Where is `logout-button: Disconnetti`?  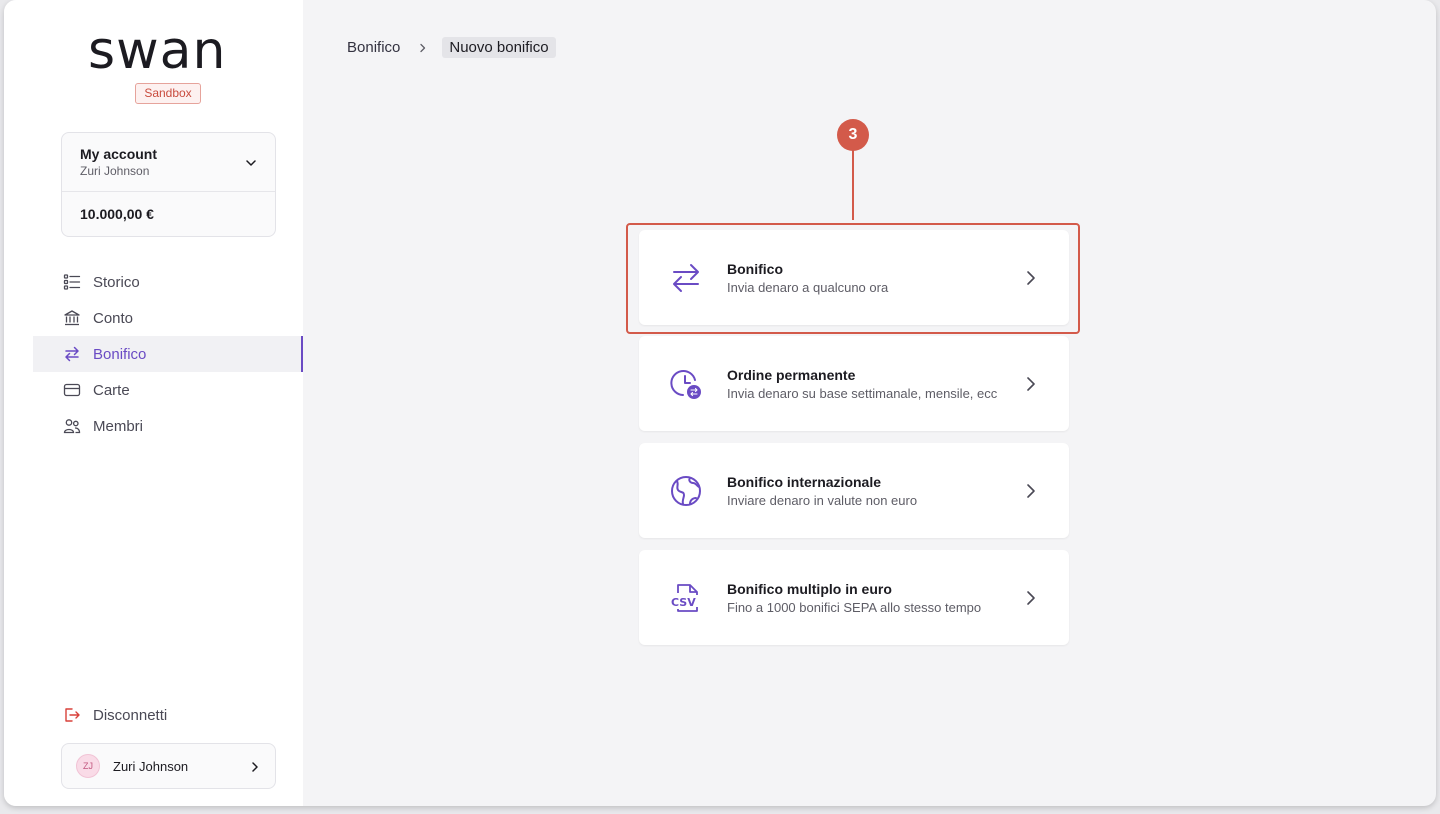 logout-button: Disconnetti is located at coordinates (115, 715).